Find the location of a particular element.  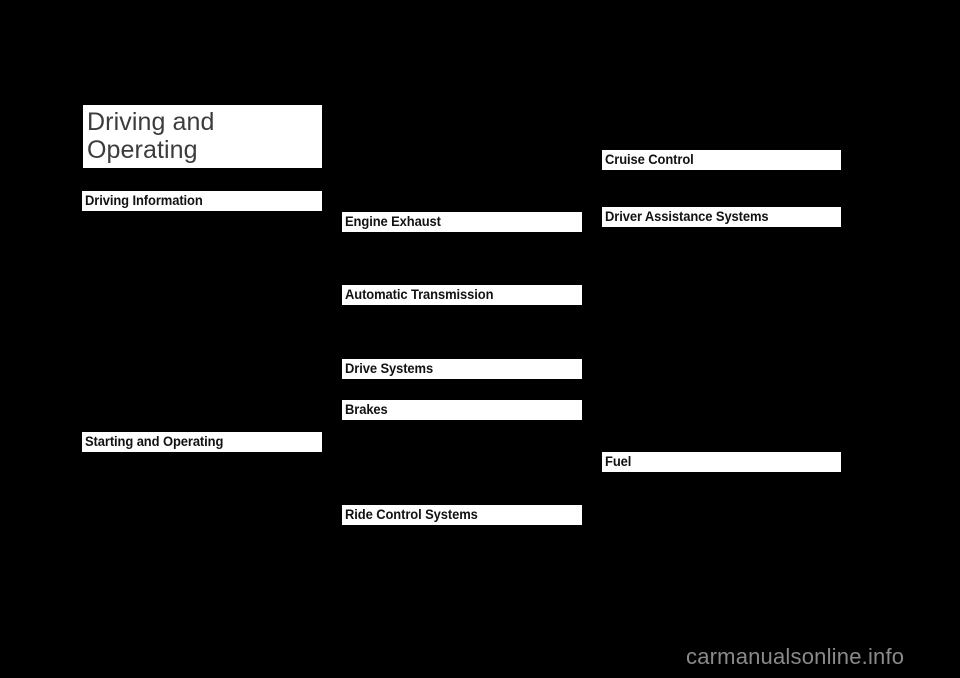

section-heading-fuel: Fuel is located at coordinates (721, 462).